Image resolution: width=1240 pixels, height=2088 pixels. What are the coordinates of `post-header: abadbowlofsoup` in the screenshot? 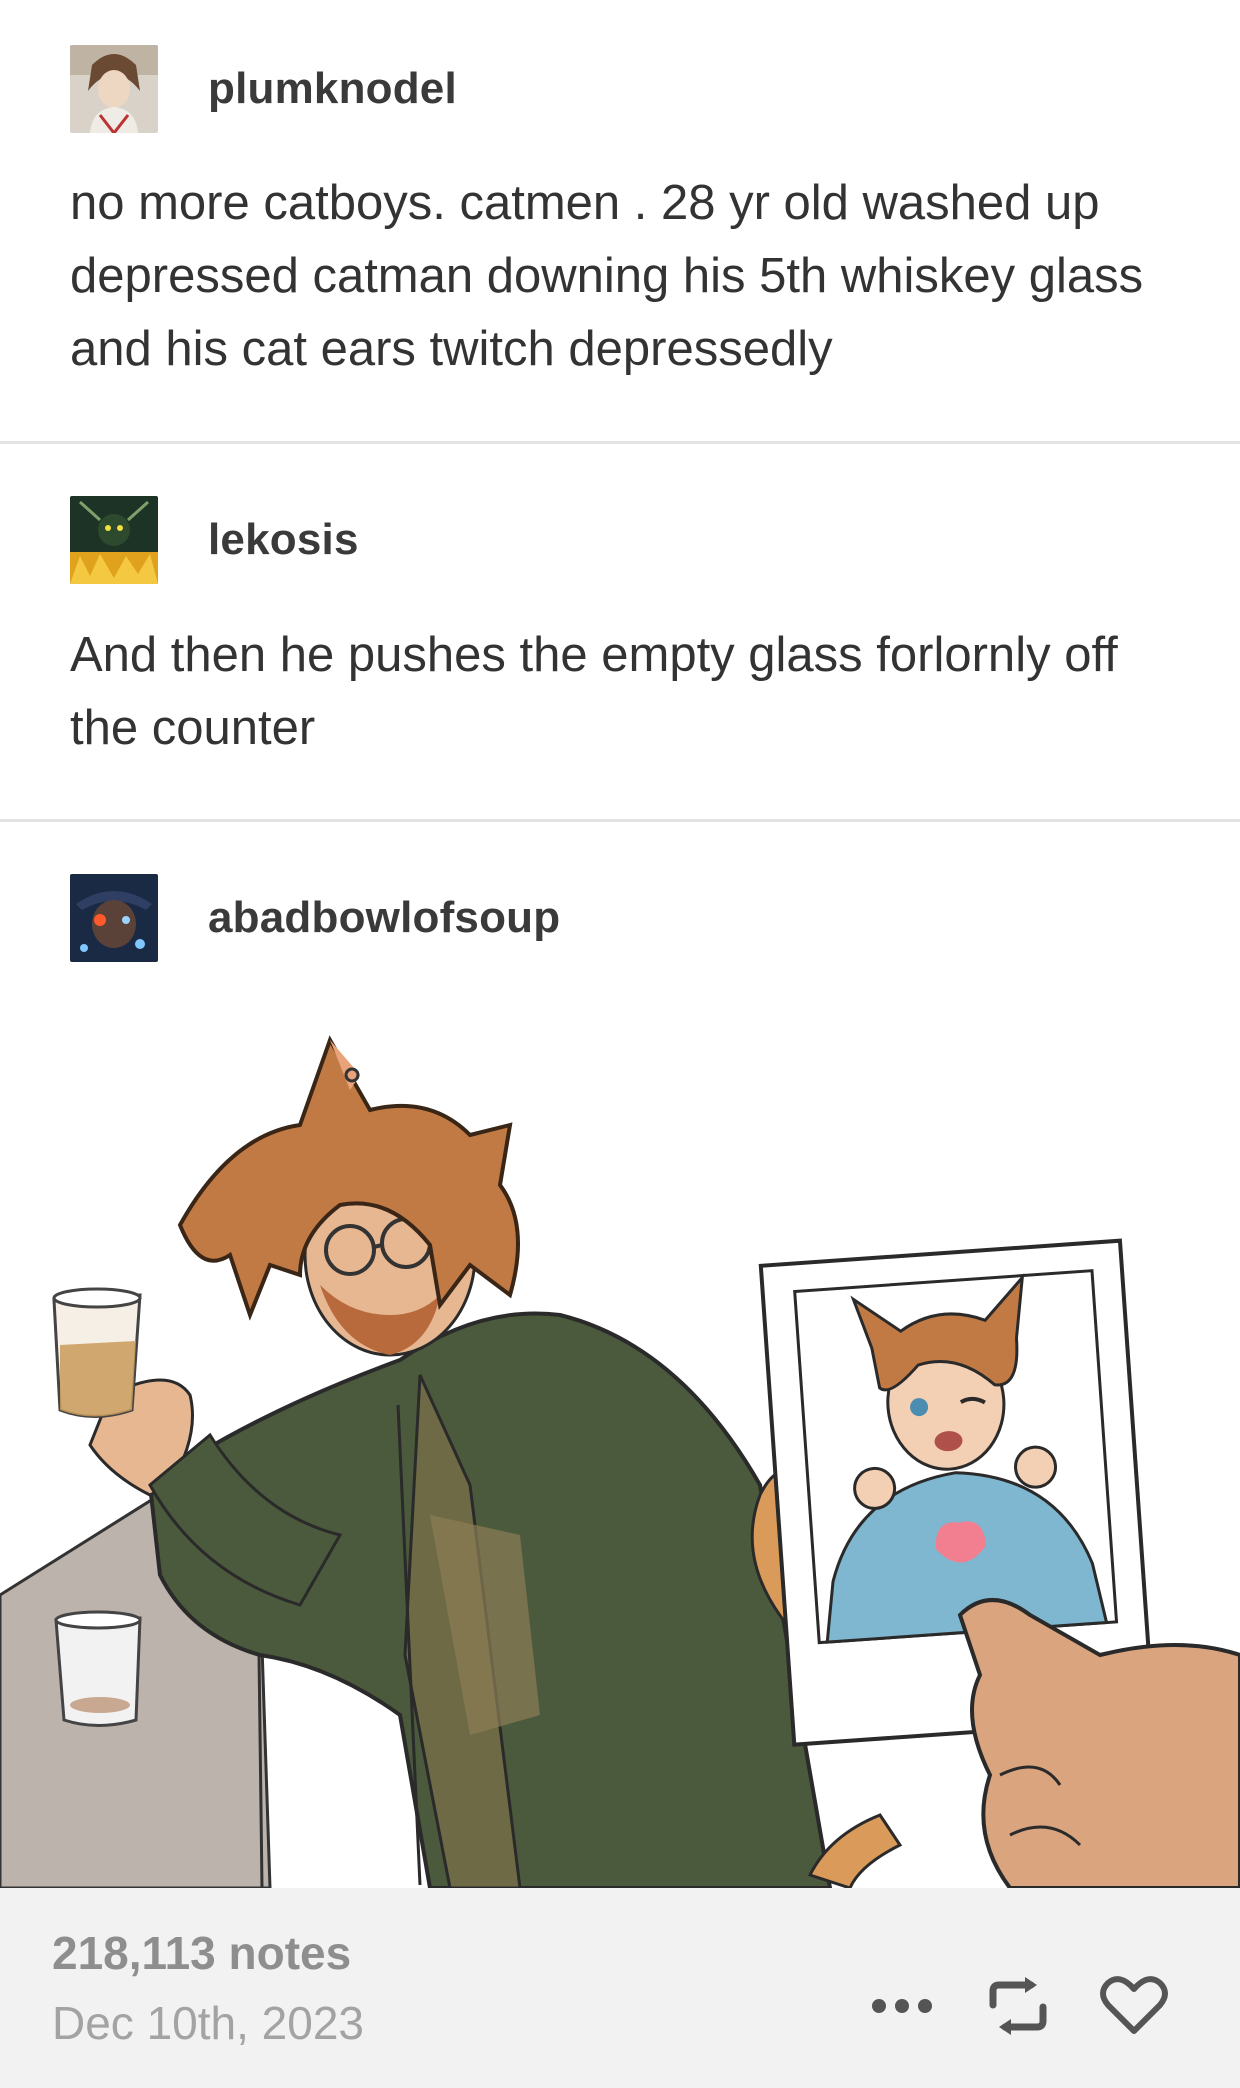 It's located at (315, 918).